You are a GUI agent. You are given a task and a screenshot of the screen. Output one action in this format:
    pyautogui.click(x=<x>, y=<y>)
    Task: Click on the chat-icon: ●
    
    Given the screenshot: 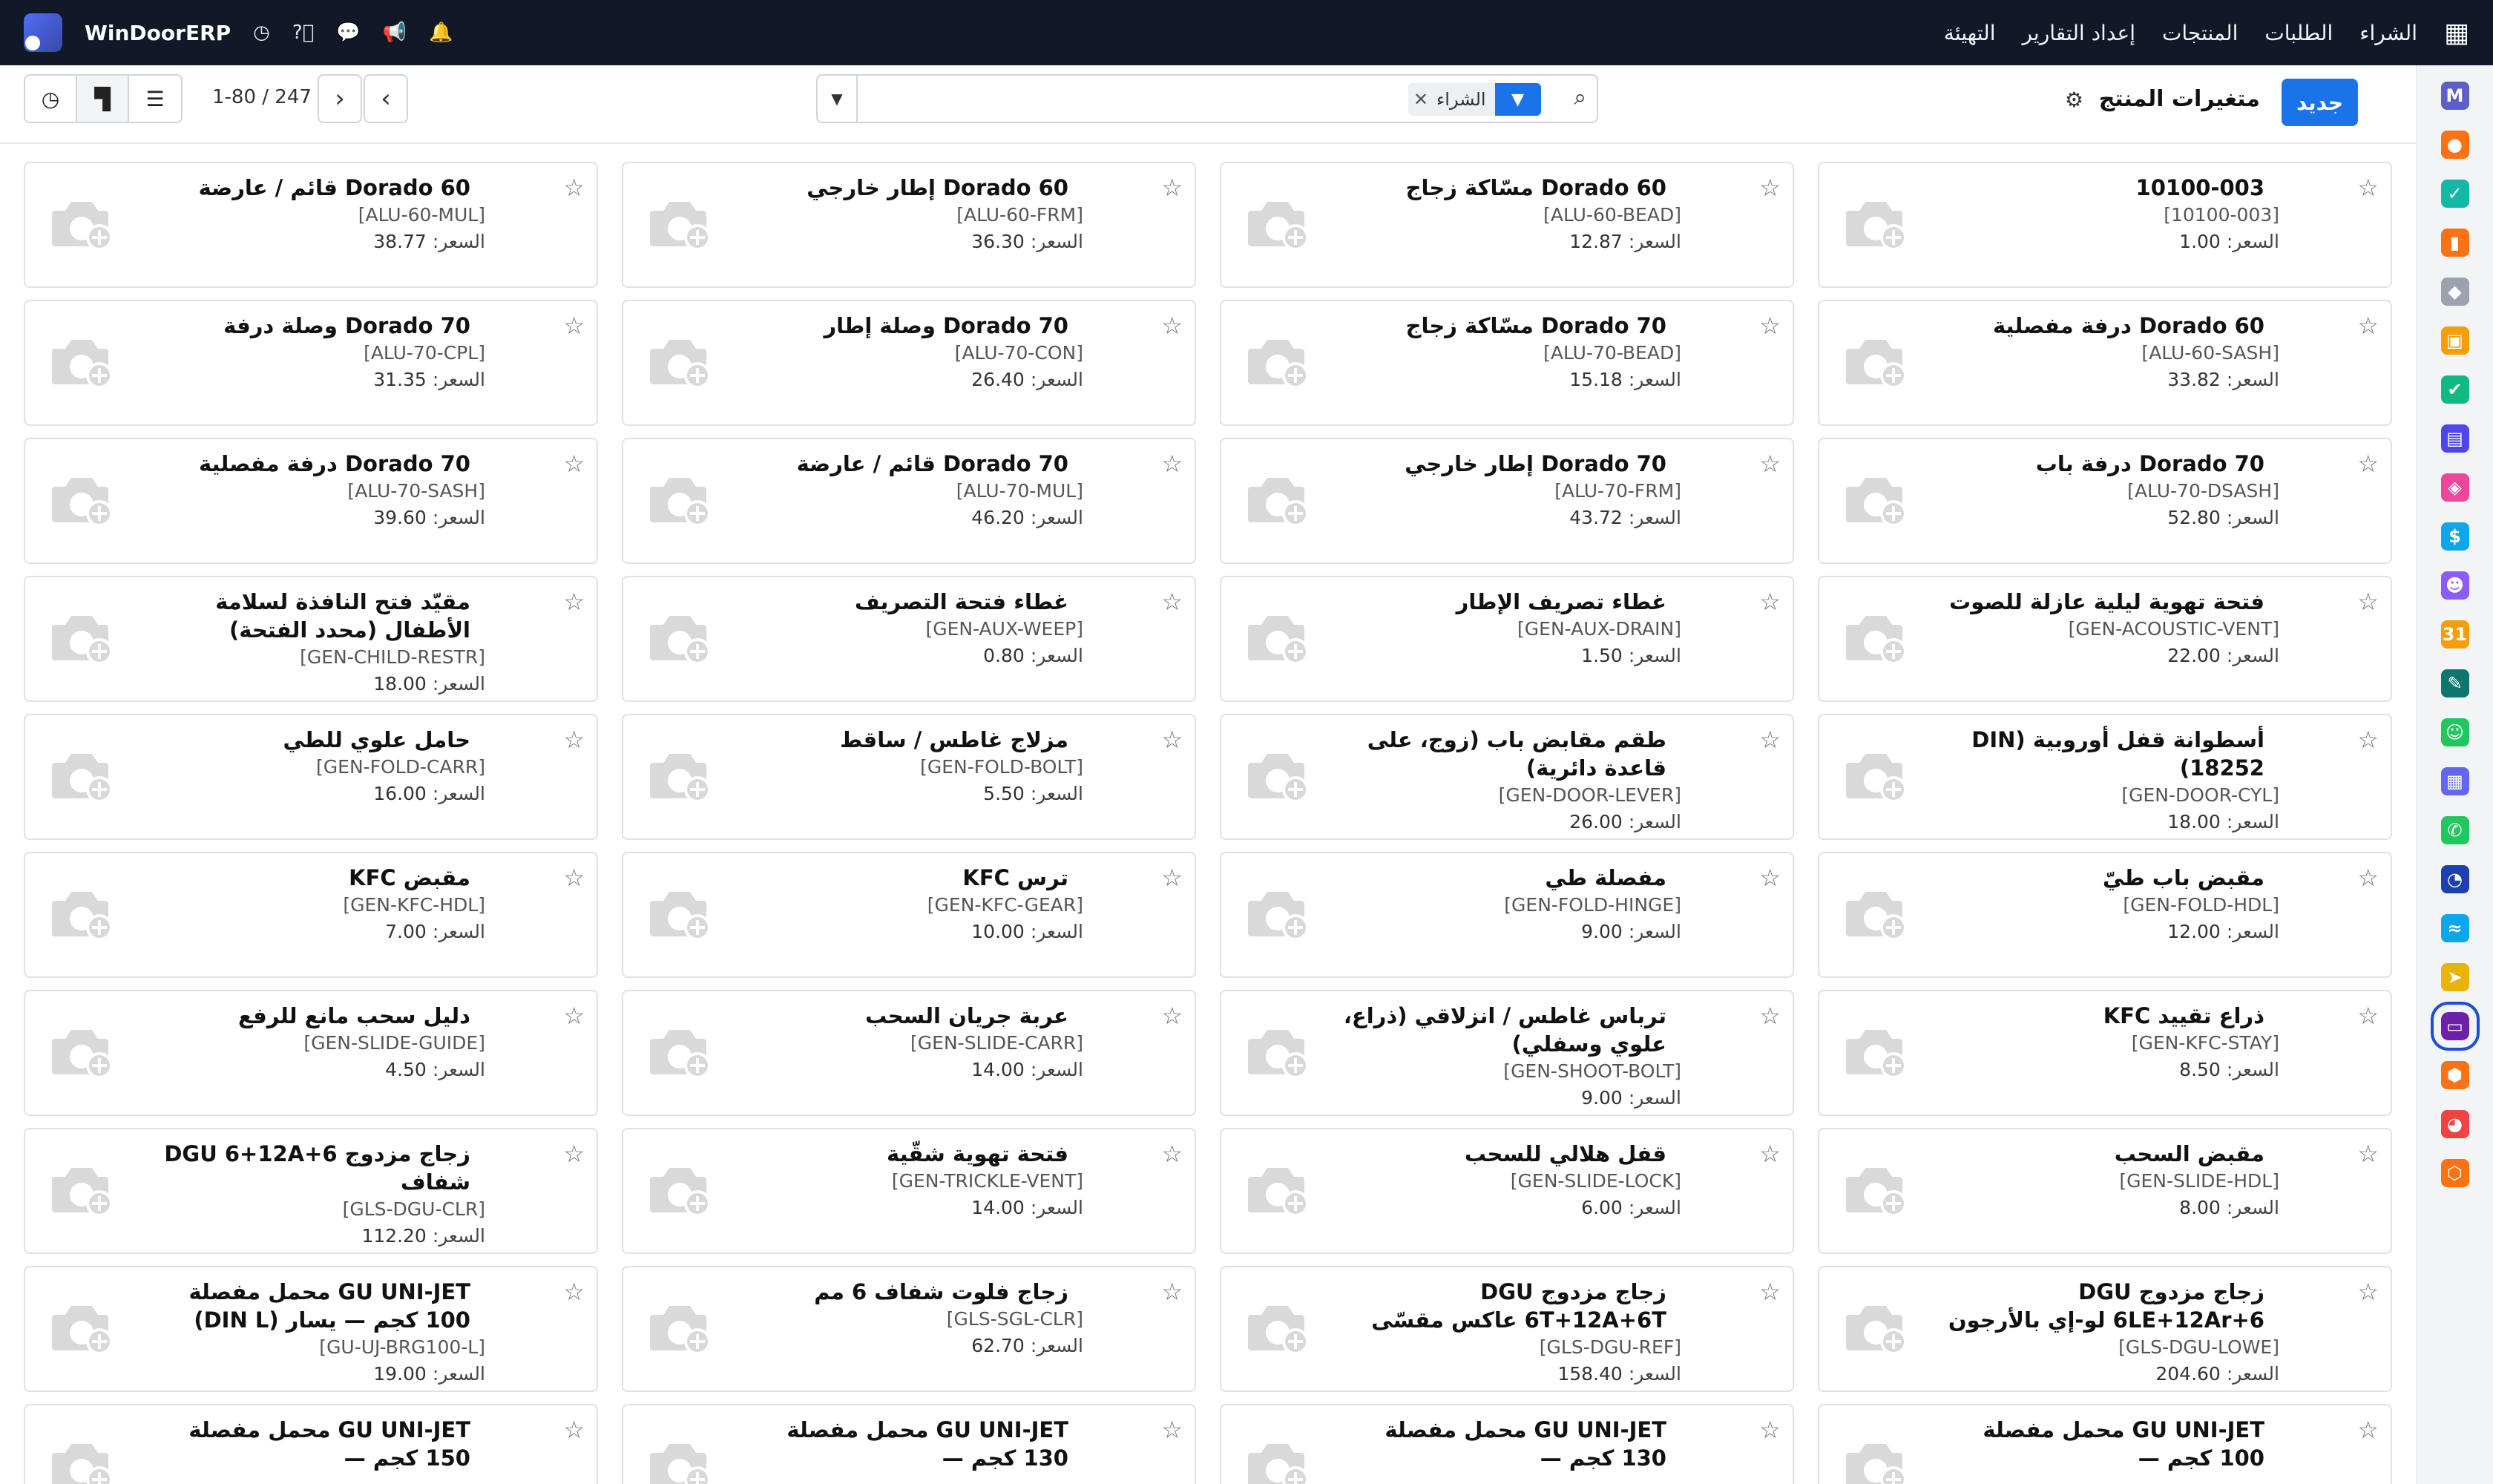 What is the action you would take?
    pyautogui.click(x=2454, y=145)
    